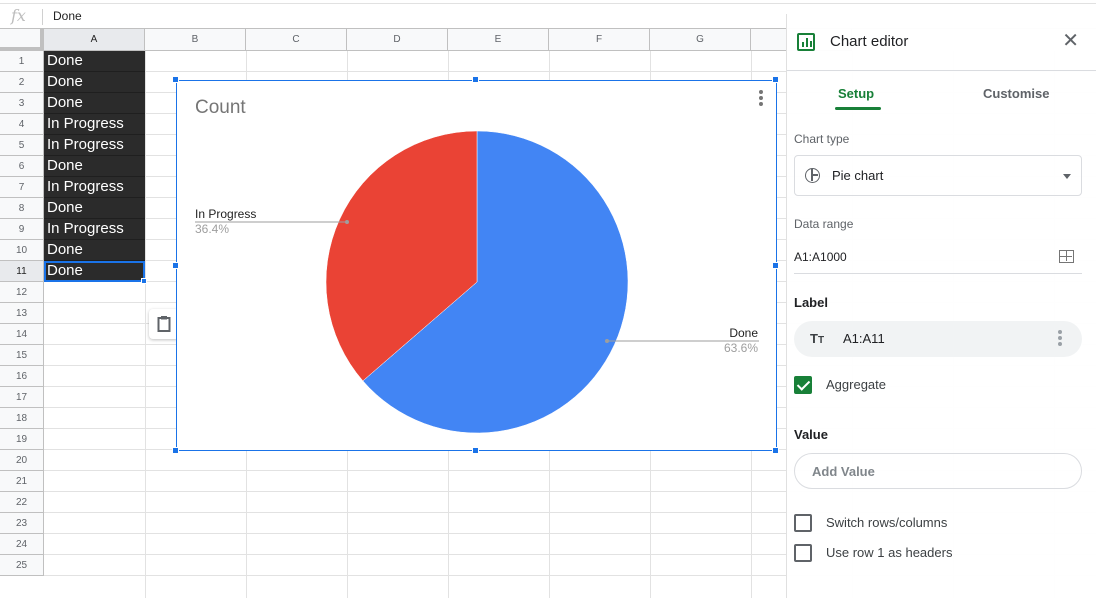 This screenshot has height=598, width=1096. Describe the element at coordinates (1070, 41) in the screenshot. I see `close-icon: ✕` at that location.